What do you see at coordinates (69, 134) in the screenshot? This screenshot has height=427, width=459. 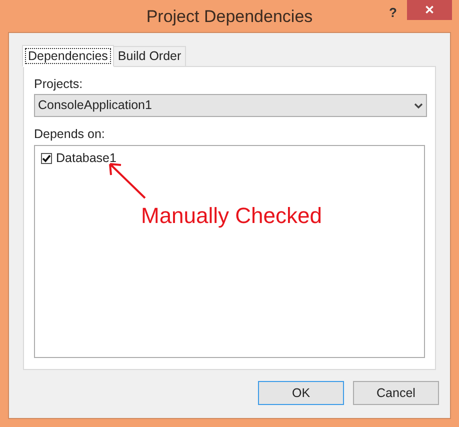 I see `depends-on-label: Depends on:` at bounding box center [69, 134].